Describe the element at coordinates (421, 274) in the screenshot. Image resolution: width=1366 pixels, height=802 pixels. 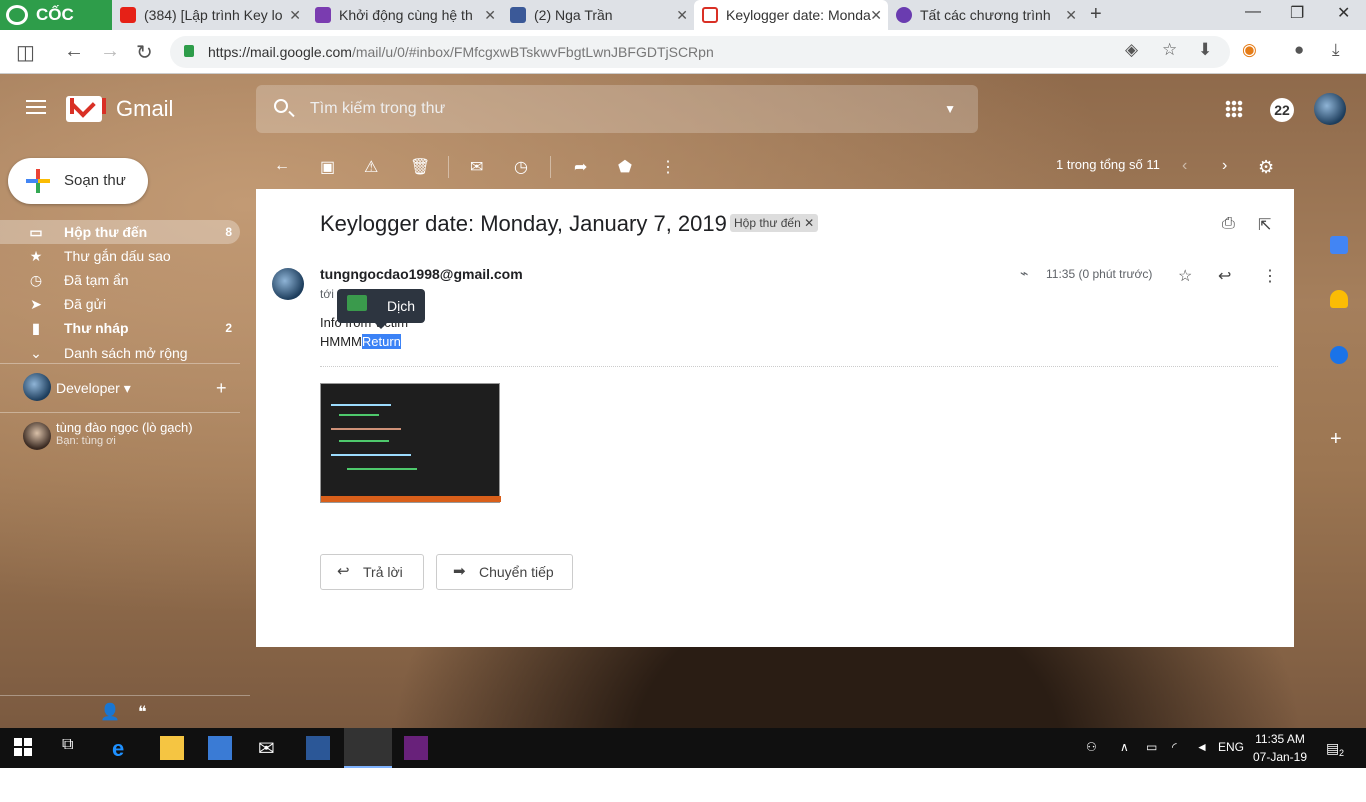
I see `sender-email: tungngocdao1998@gmail.com` at that location.